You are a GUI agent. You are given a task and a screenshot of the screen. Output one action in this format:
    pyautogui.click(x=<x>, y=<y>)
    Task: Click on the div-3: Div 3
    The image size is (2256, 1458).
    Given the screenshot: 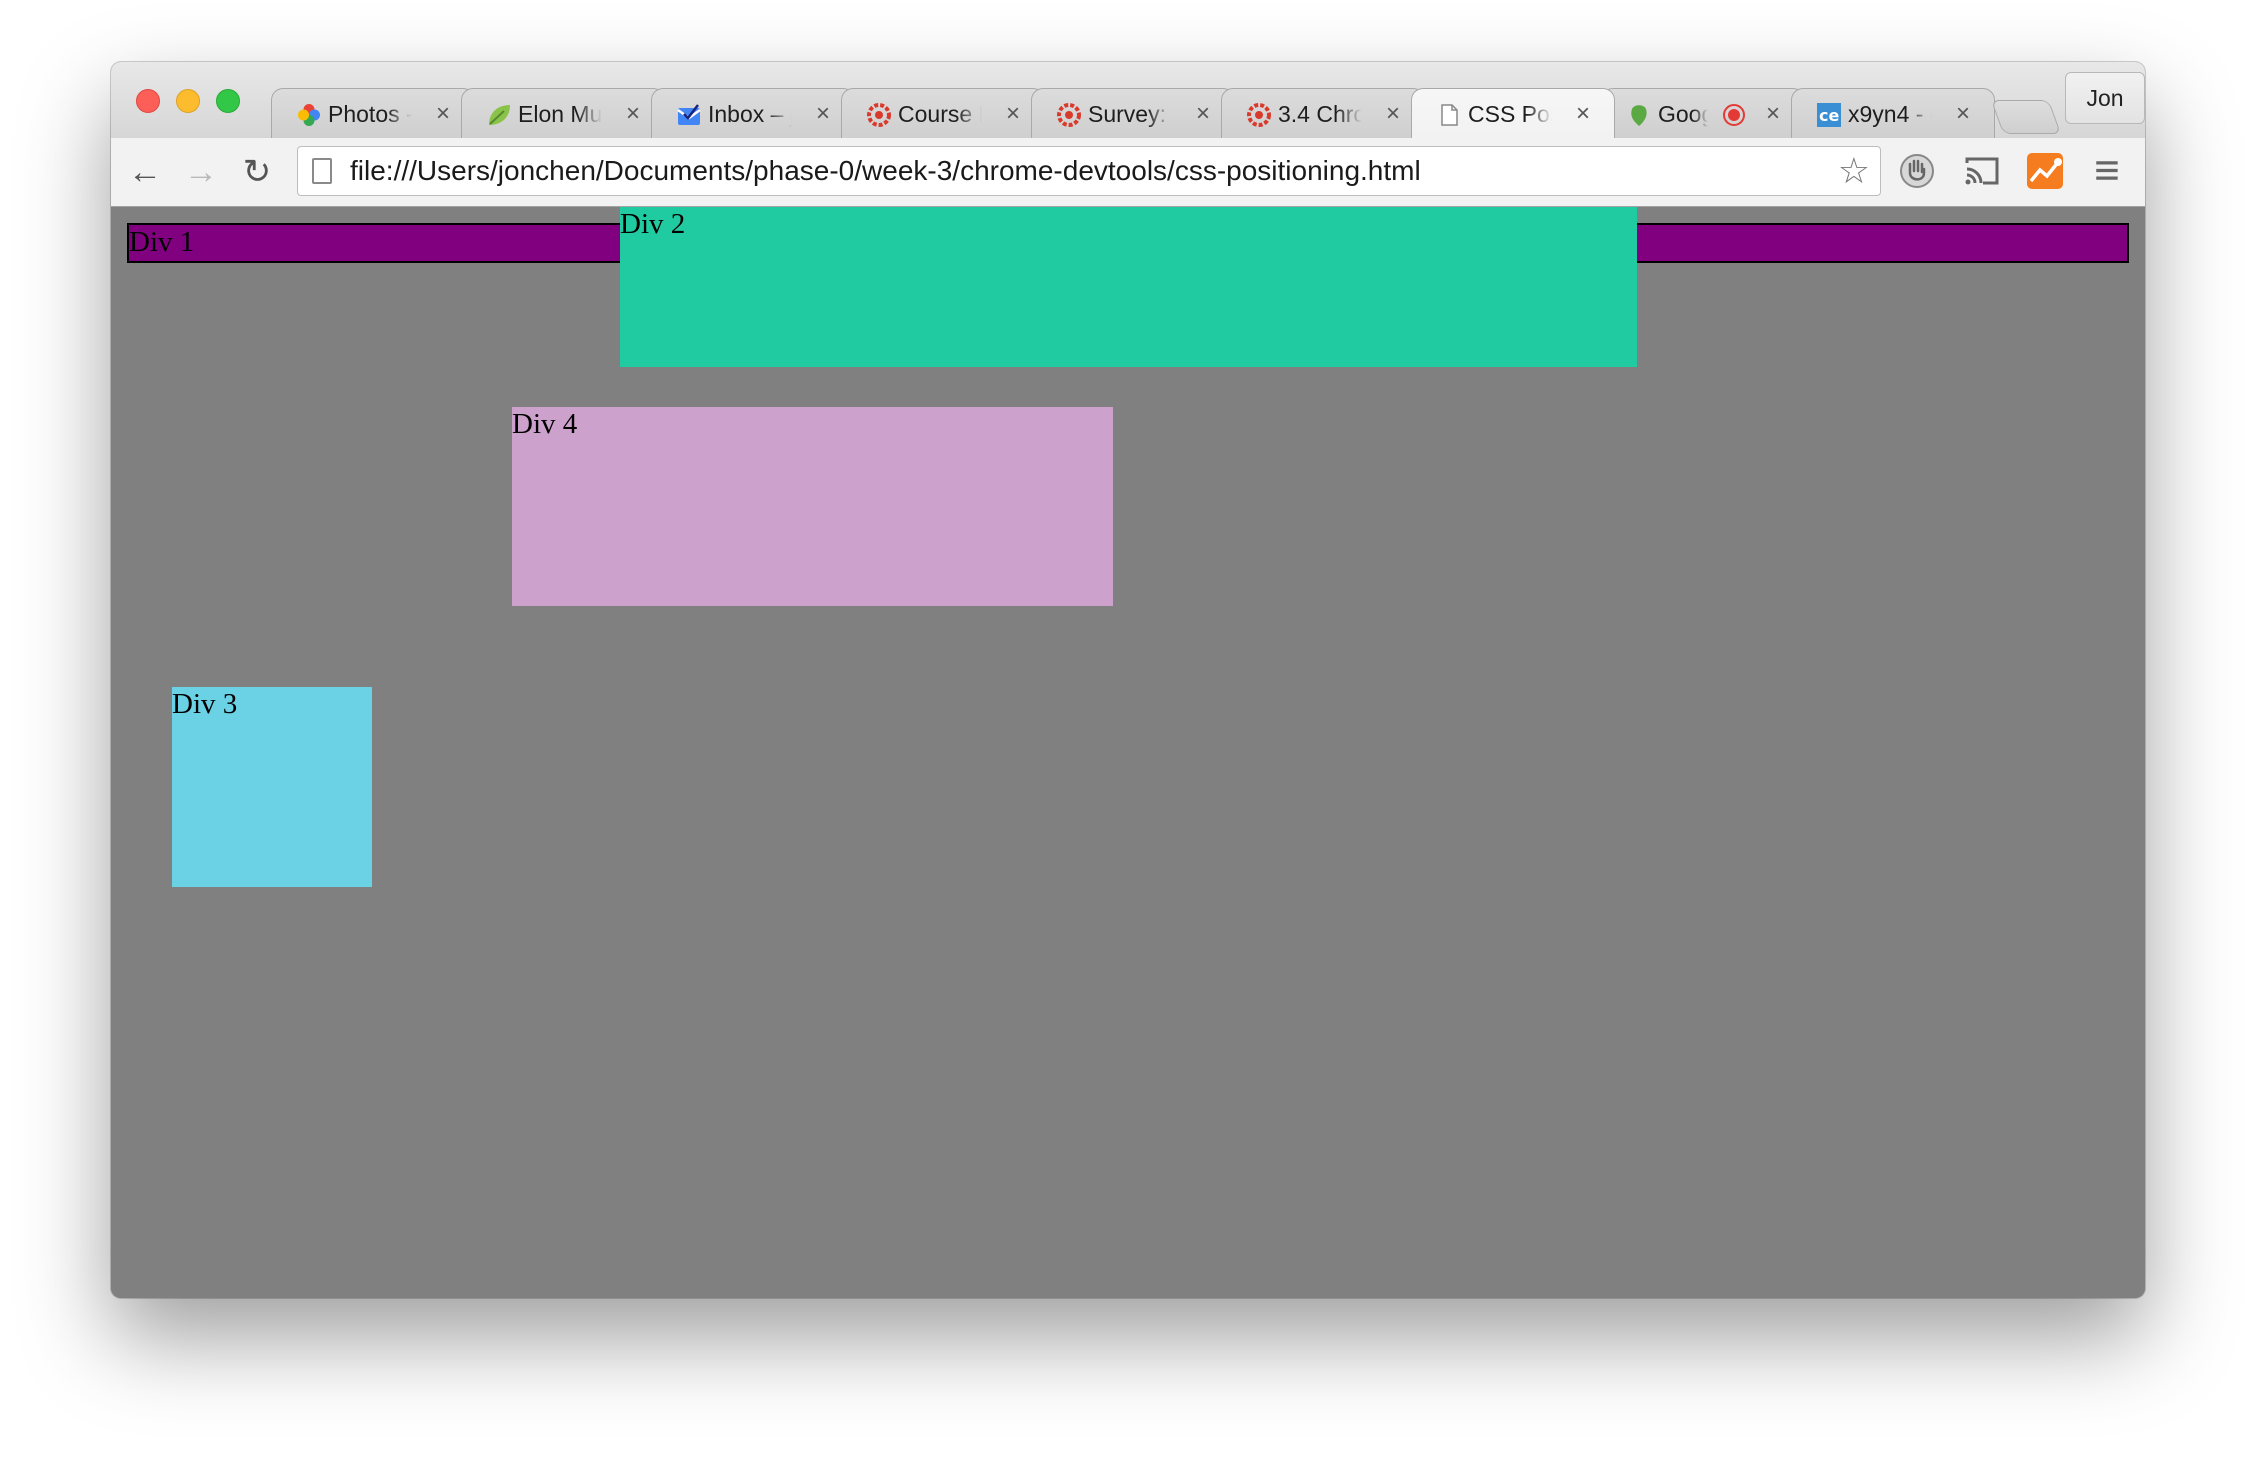 What is the action you would take?
    pyautogui.click(x=272, y=787)
    